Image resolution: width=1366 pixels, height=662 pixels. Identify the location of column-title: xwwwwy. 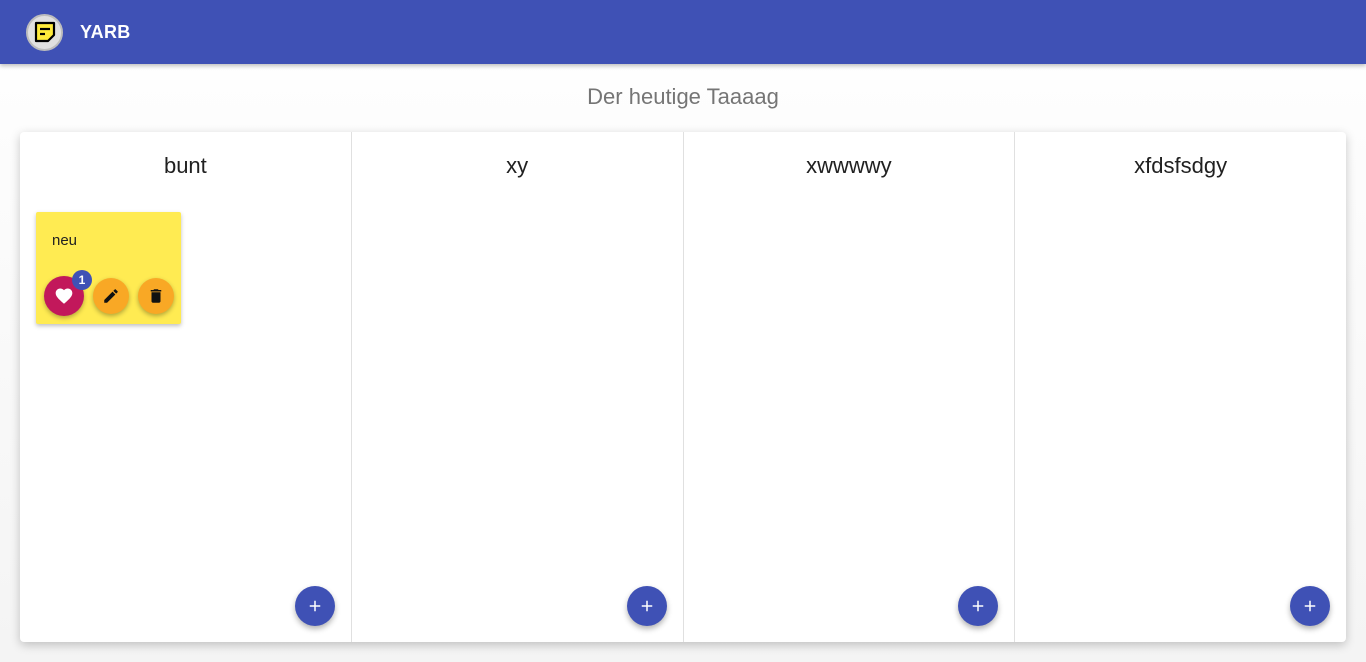
(849, 165).